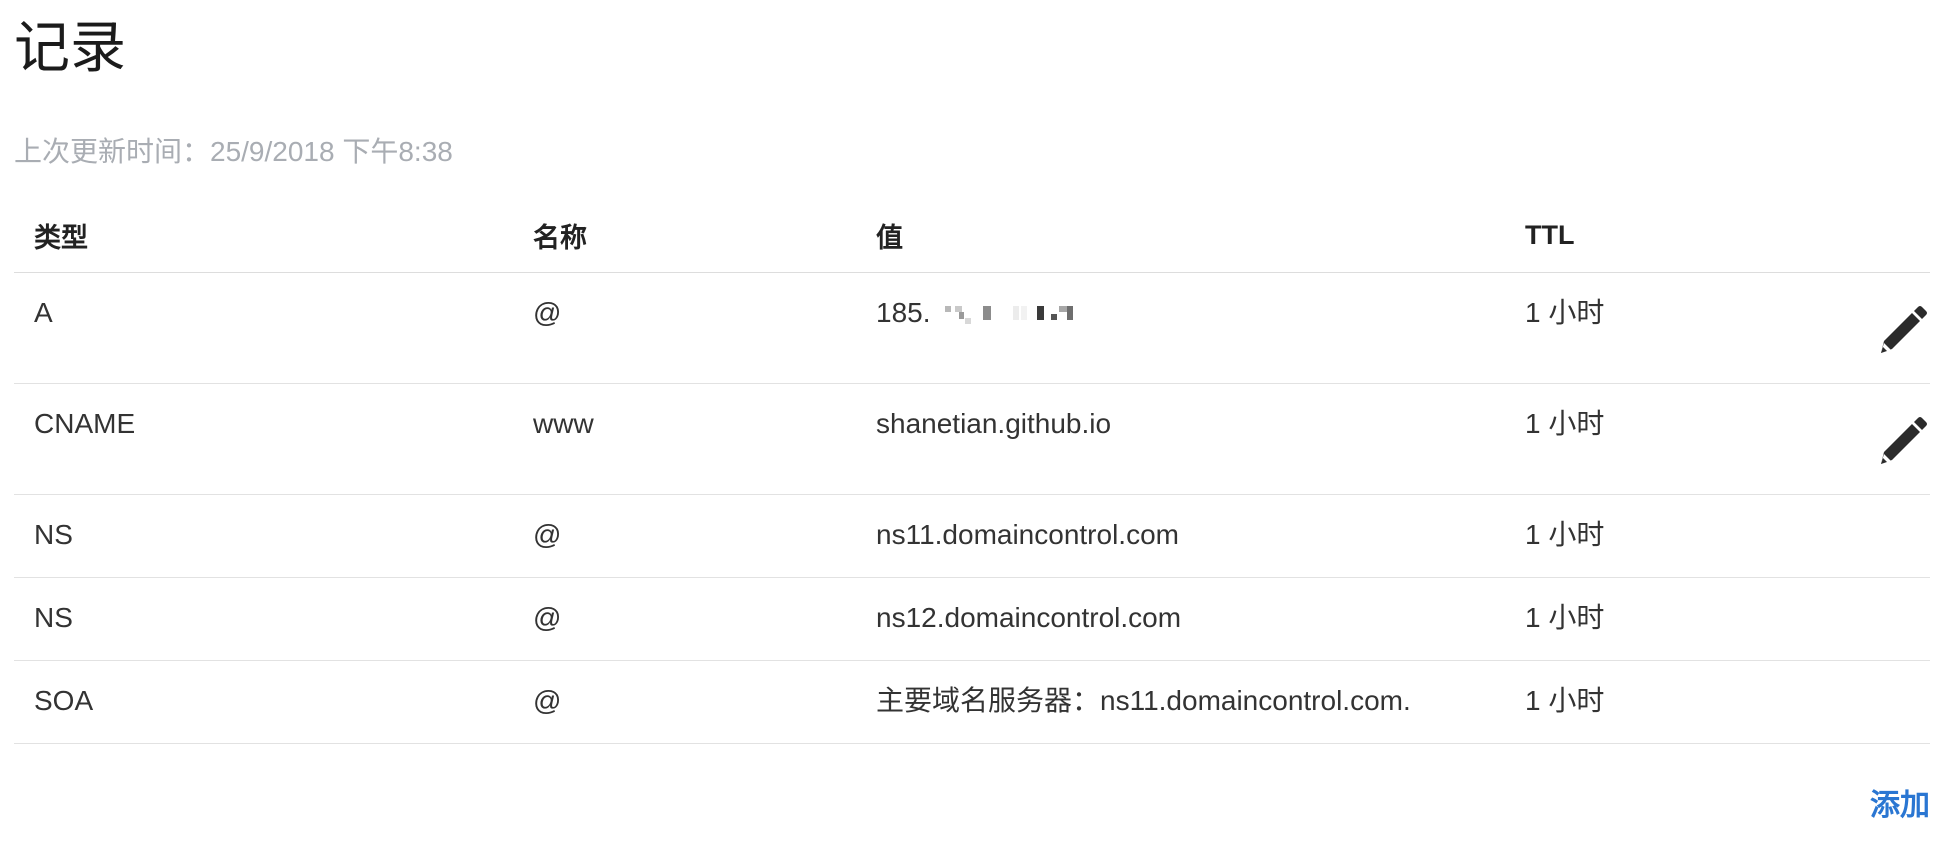 This screenshot has width=1956, height=854. Describe the element at coordinates (1027, 534) in the screenshot. I see `record-value: ns11.domaincontrol.com` at that location.